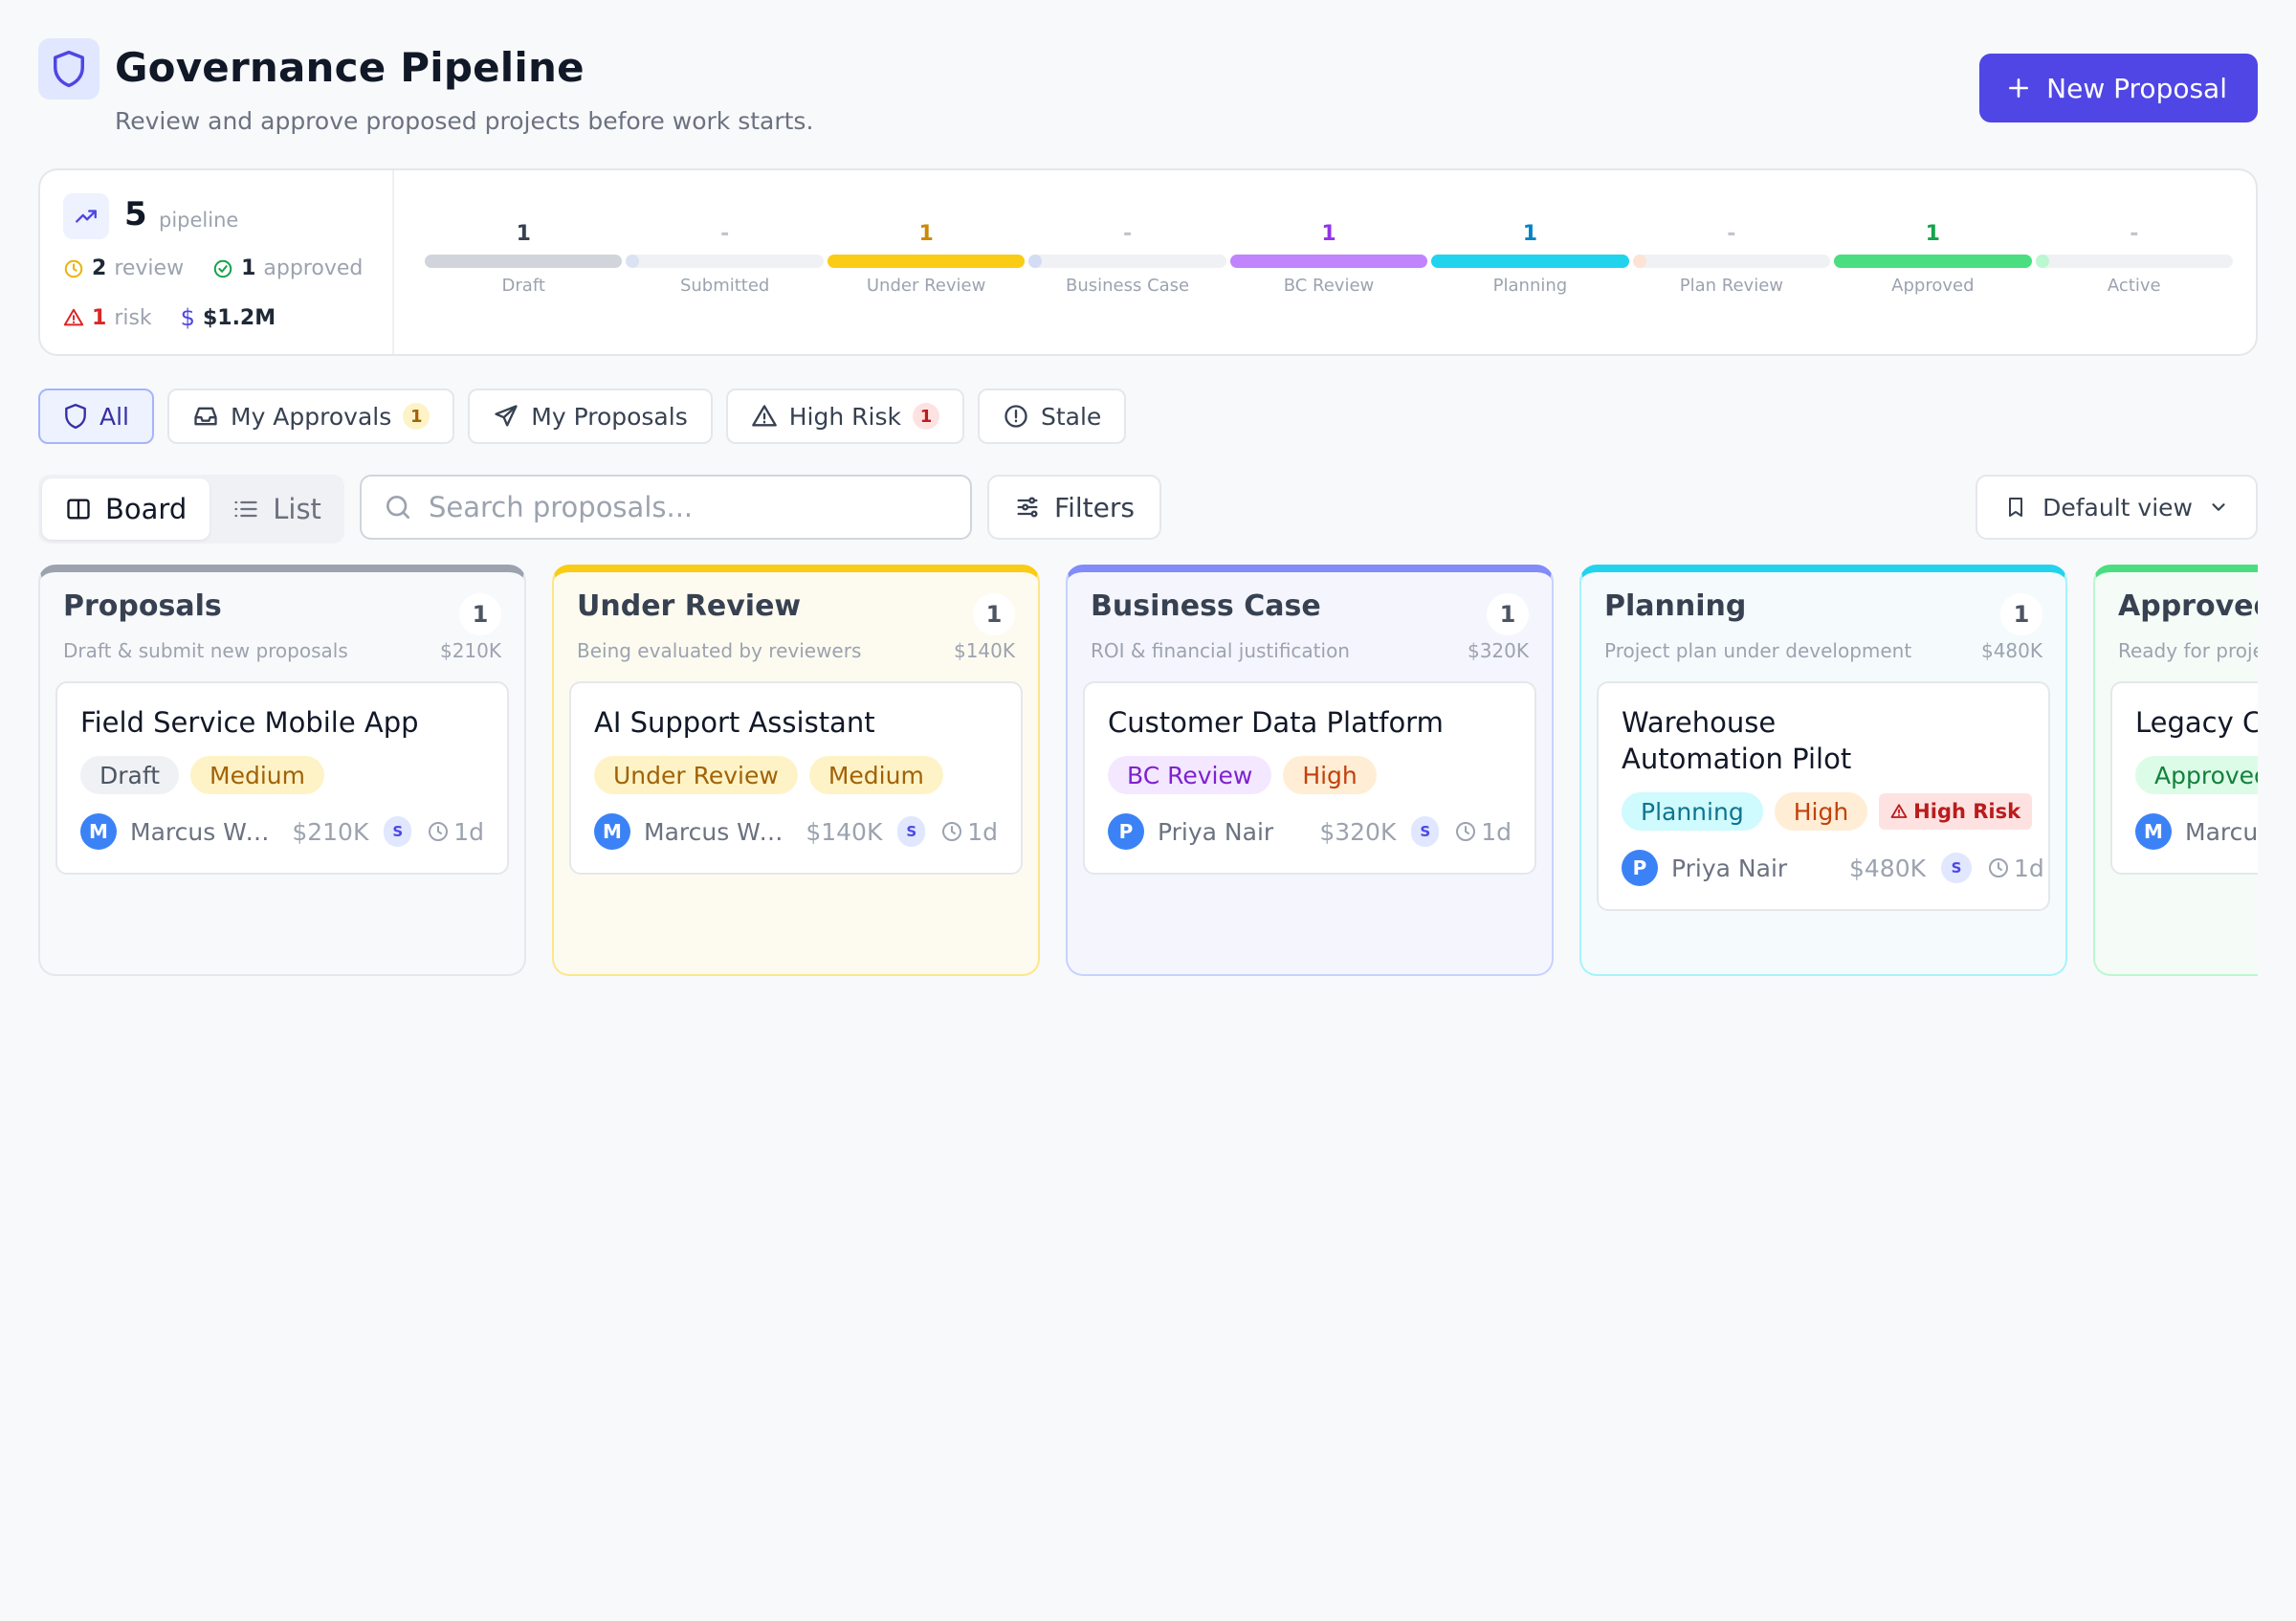 The height and width of the screenshot is (1621, 2296). I want to click on stage-approved: 1 Approved, so click(1933, 268).